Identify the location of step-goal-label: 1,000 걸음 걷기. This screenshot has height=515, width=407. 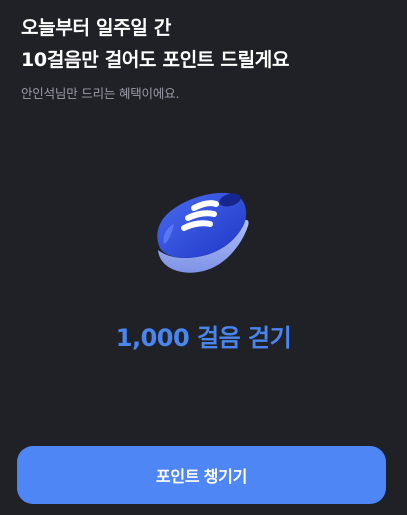
(203, 338).